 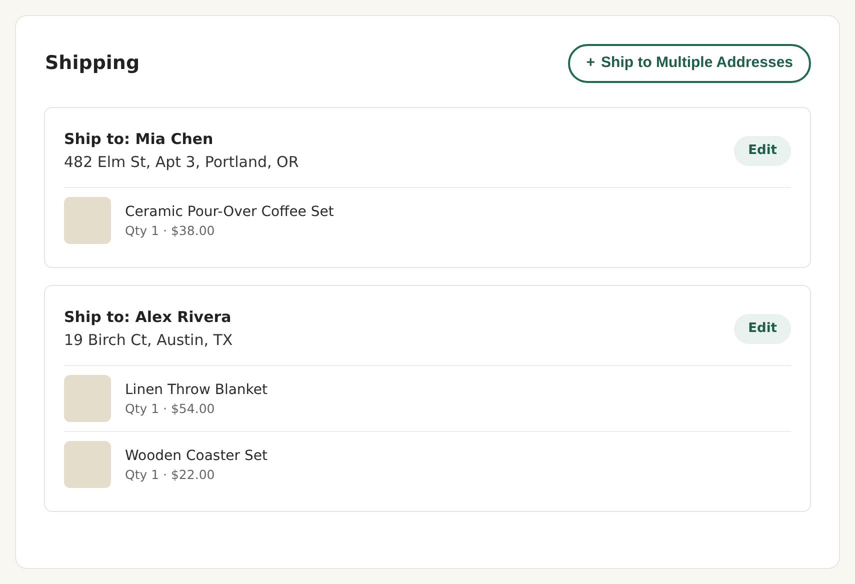 I want to click on address-text: 19 Birch Ct, Austin, TX, so click(x=148, y=340).